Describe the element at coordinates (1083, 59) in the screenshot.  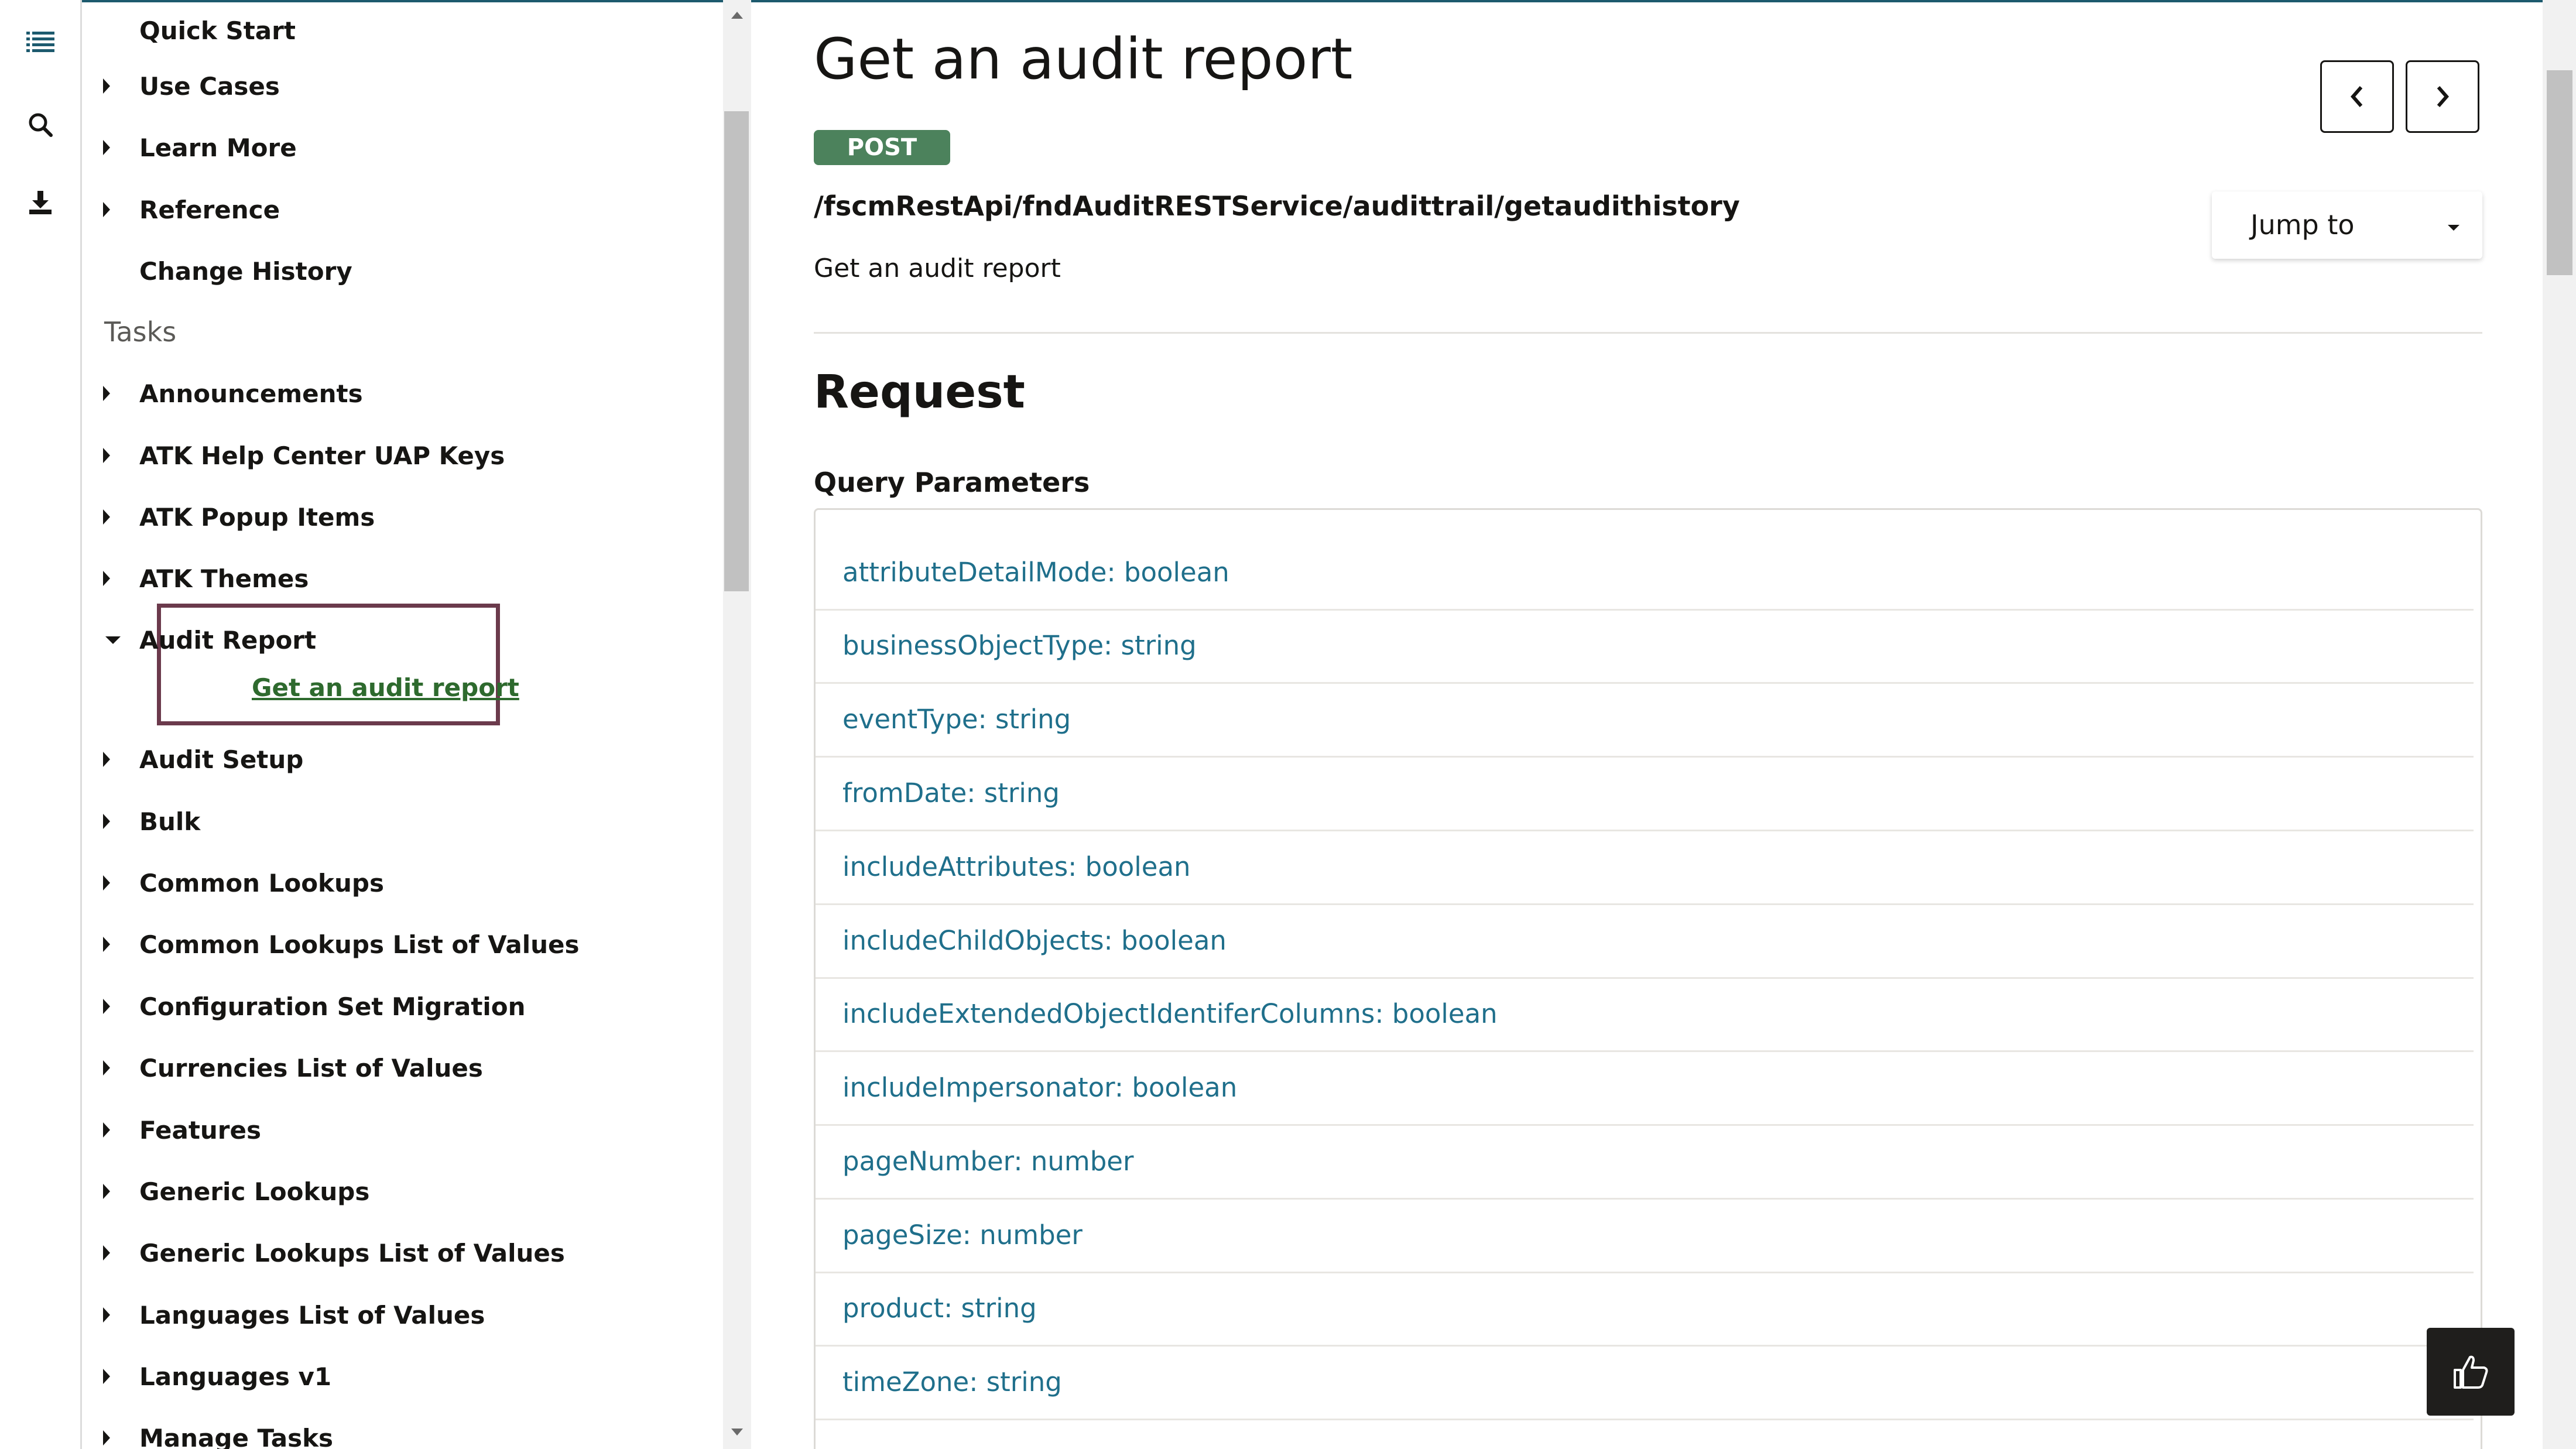
I see `page-title: Get an audit report` at that location.